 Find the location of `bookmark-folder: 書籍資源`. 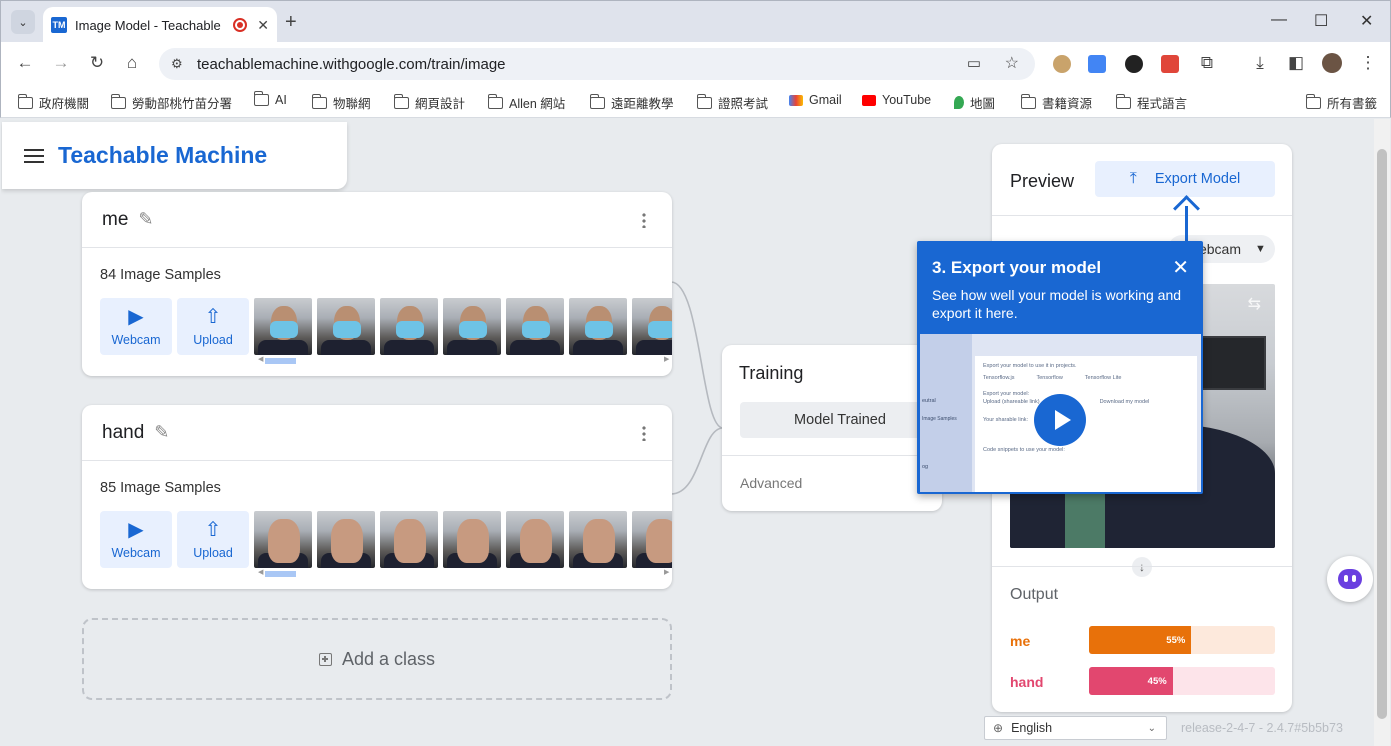

bookmark-folder: 書籍資源 is located at coordinates (1056, 102).